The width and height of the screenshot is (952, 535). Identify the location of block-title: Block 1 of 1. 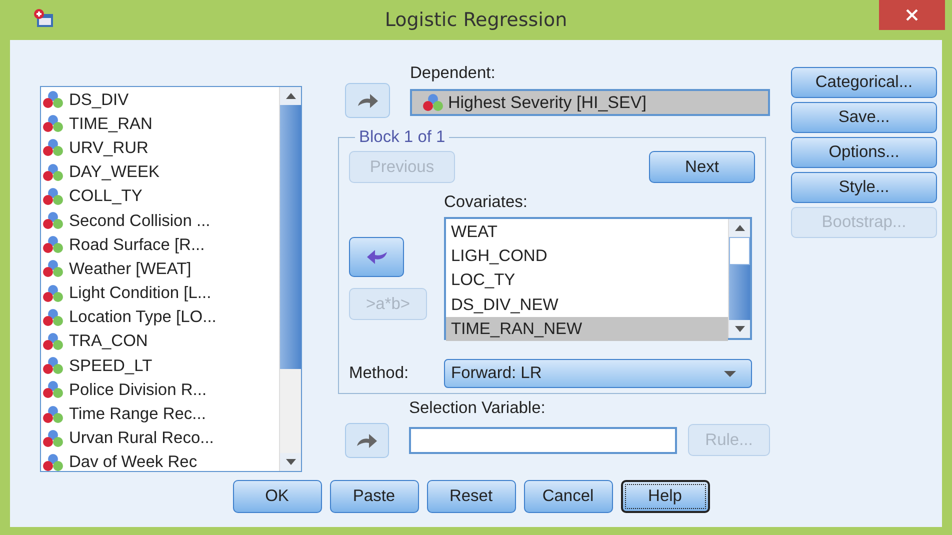
(402, 137).